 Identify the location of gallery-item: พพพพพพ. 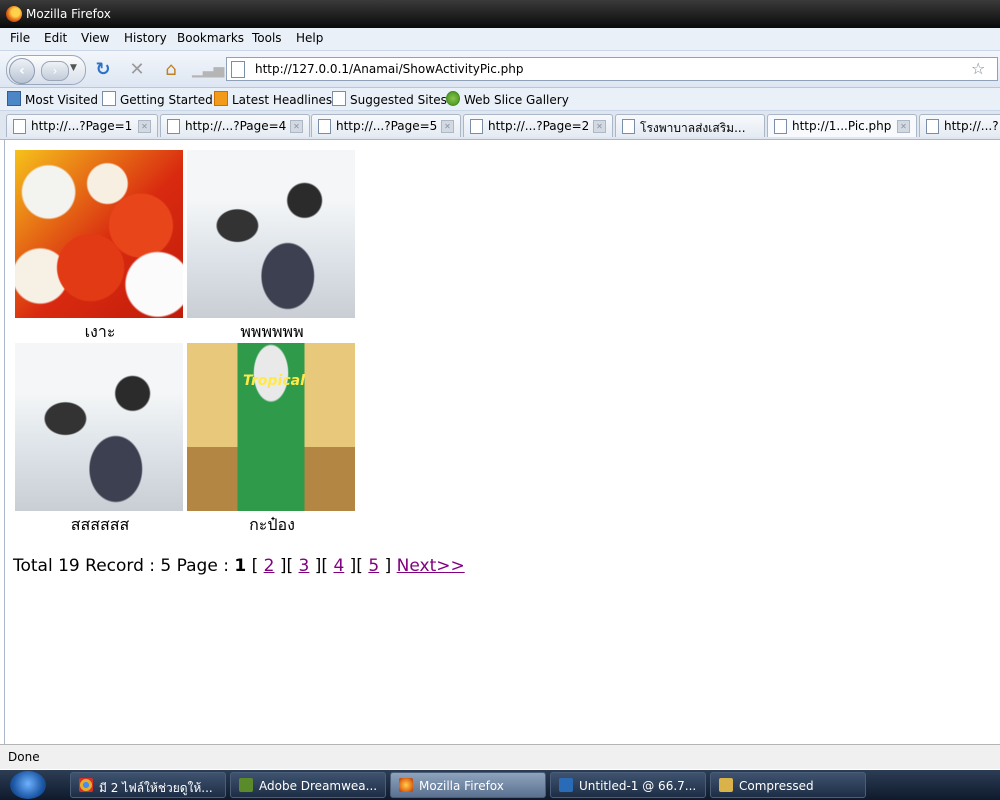
(272, 247).